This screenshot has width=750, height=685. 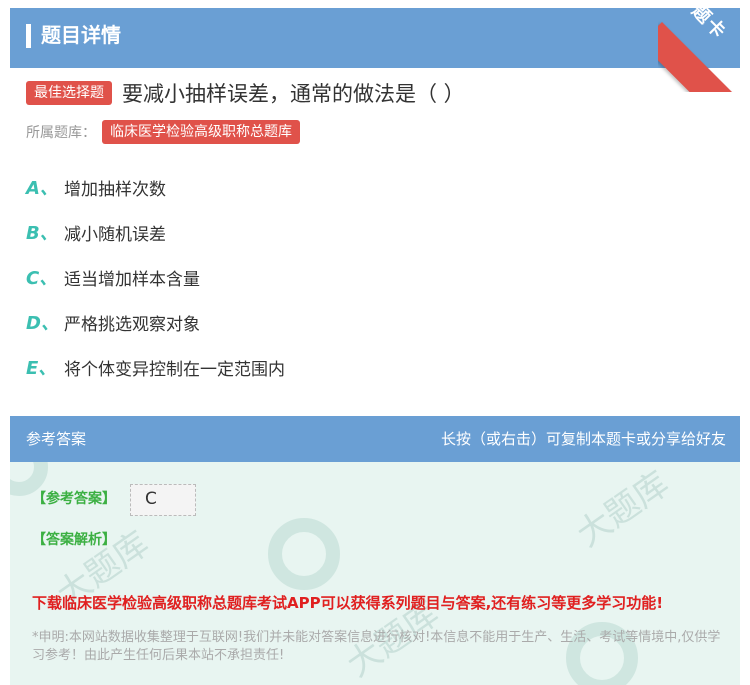 I want to click on option-d: D、 严格挑选观察对象, so click(x=113, y=322).